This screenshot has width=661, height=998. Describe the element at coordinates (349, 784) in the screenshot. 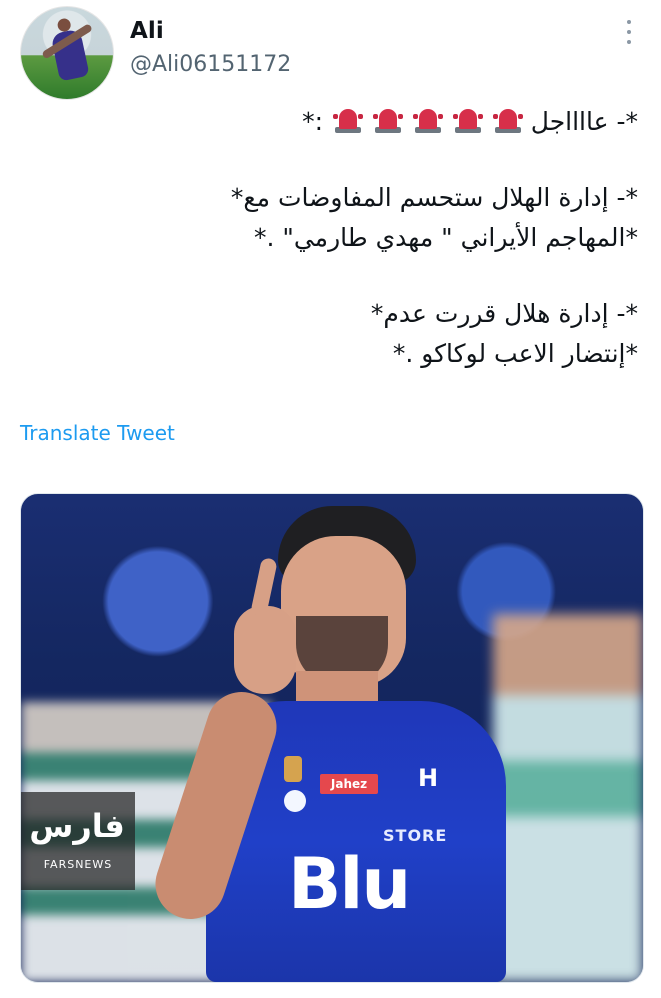

I see `sponsor-logo: Jahez` at that location.